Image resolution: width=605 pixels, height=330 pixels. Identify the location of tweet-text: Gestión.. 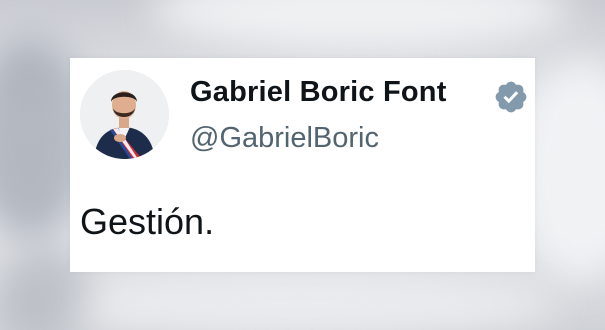
(147, 221).